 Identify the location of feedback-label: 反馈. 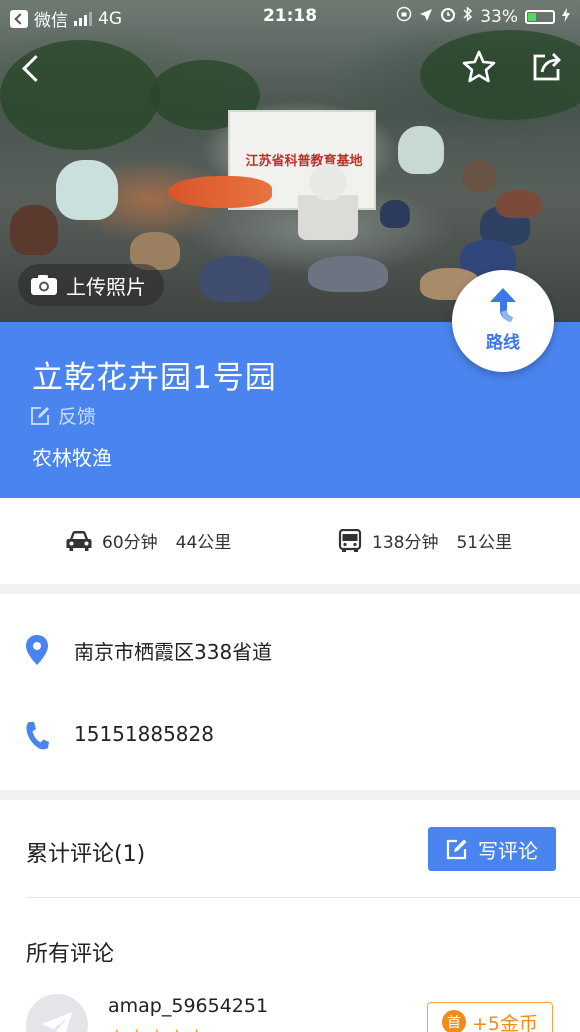
(77, 417).